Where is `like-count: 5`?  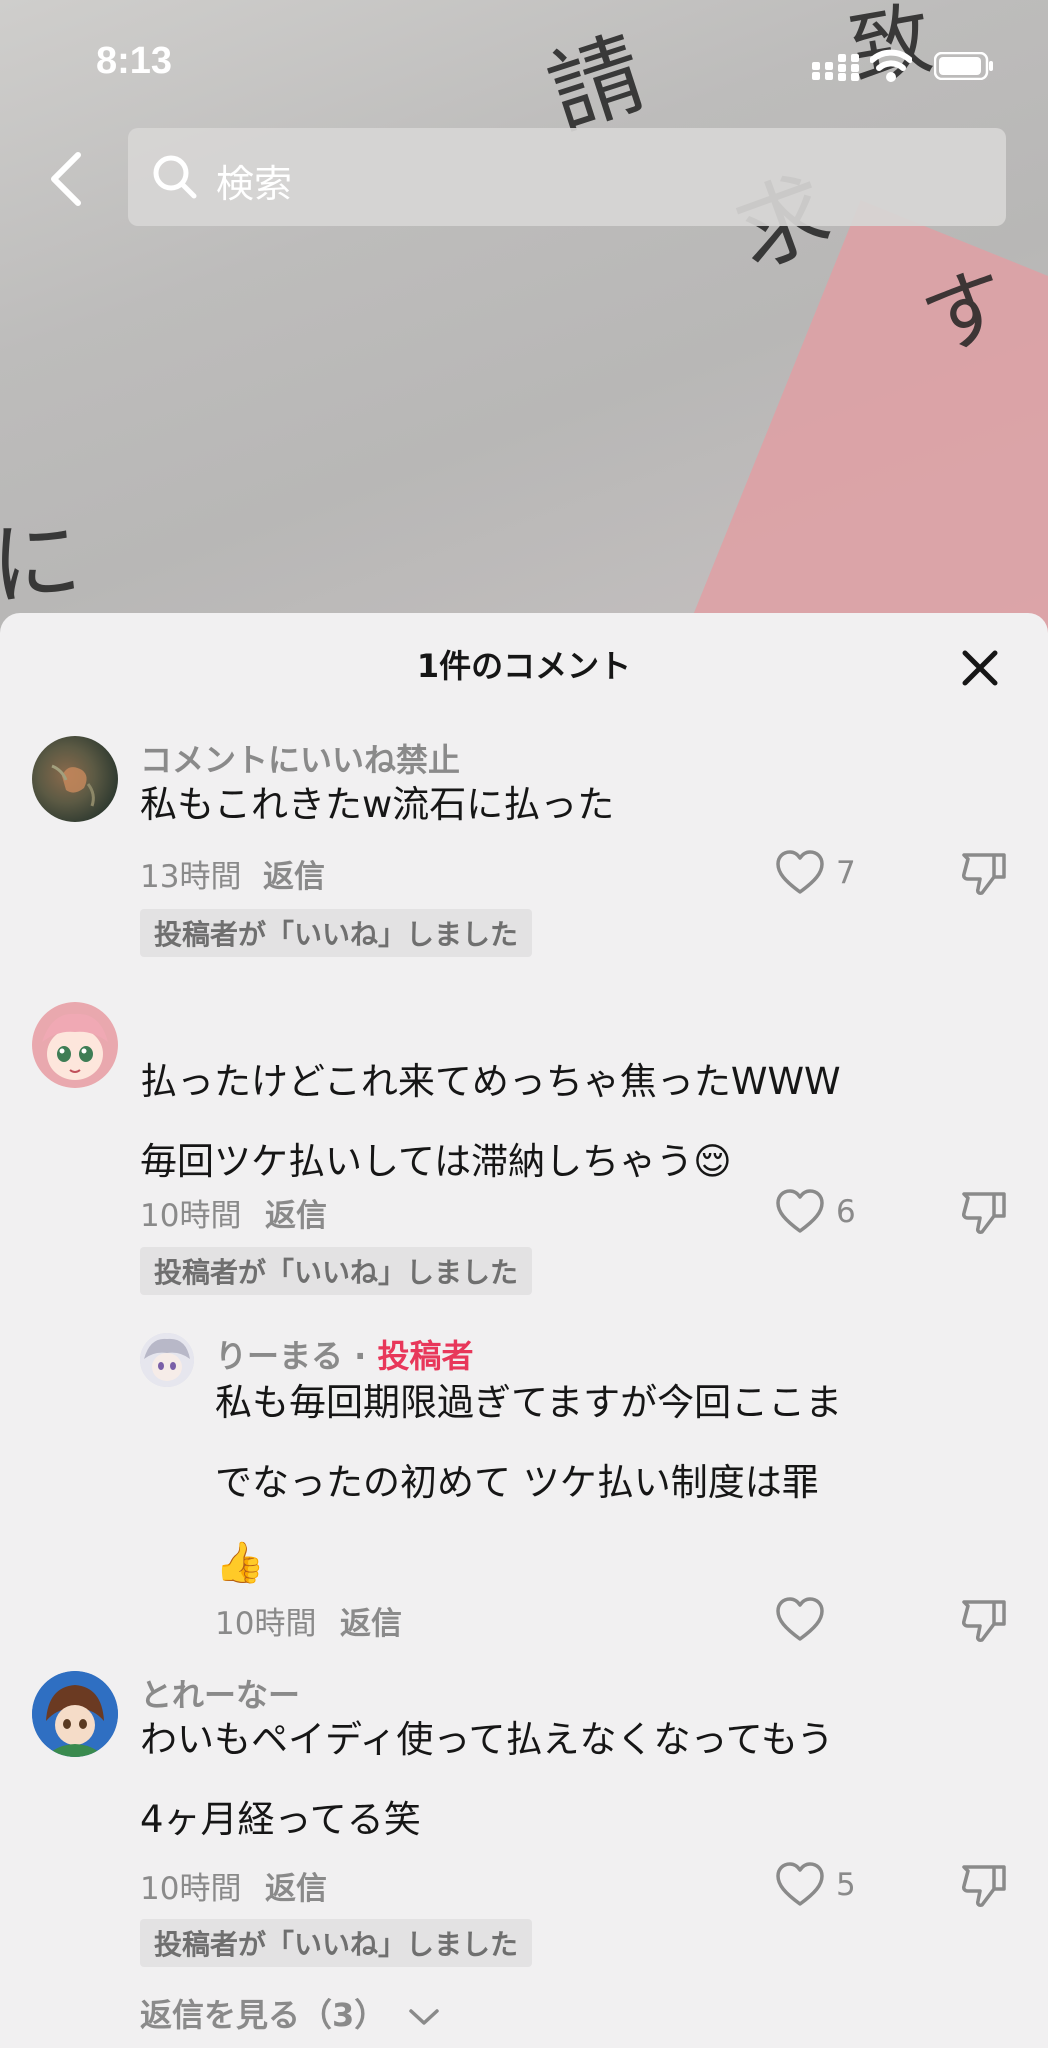
like-count: 5 is located at coordinates (846, 1885).